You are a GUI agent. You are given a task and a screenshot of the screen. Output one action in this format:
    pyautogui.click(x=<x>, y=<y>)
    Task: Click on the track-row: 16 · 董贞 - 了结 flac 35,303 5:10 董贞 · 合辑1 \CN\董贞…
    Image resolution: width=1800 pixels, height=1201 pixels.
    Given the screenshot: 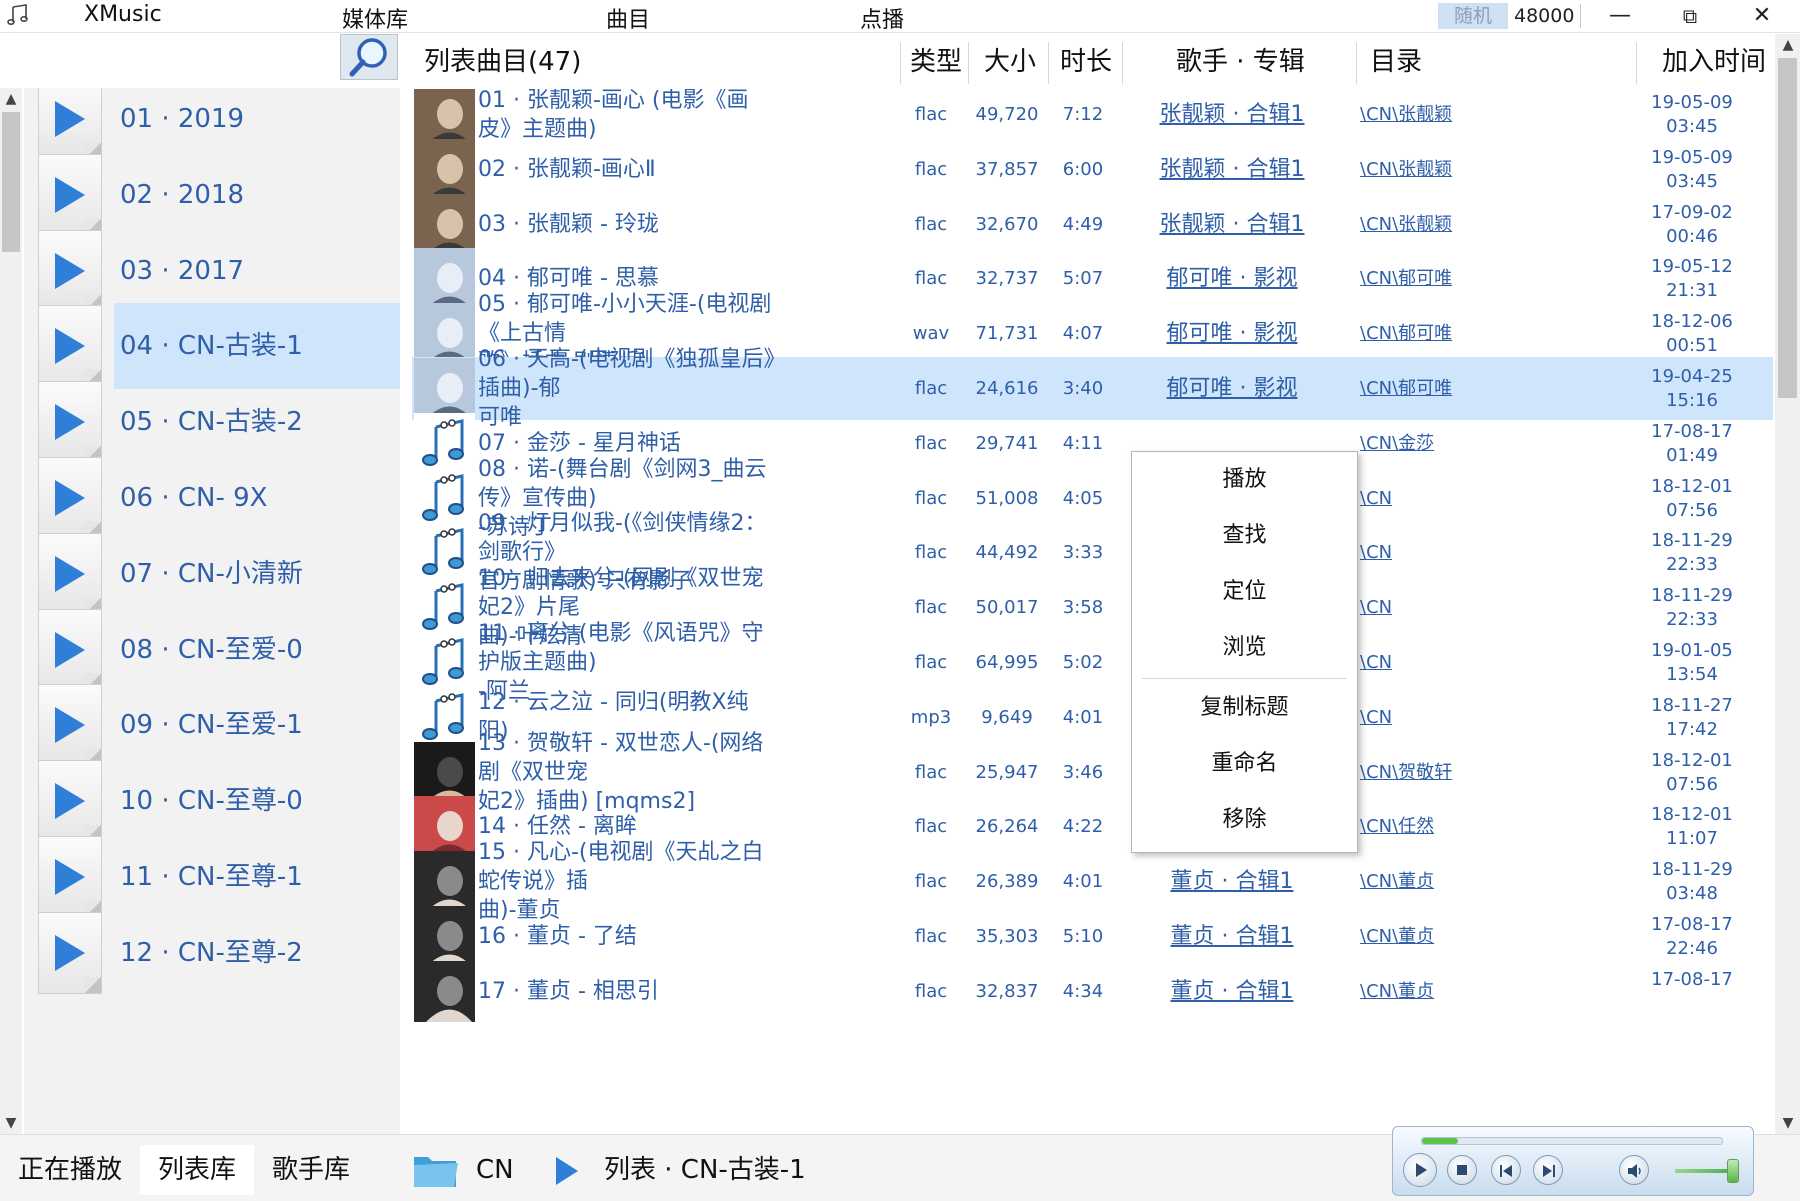 What is the action you would take?
    pyautogui.click(x=1092, y=936)
    